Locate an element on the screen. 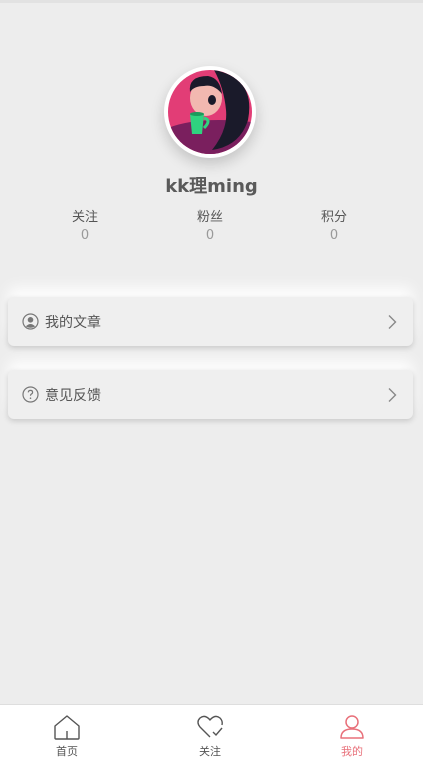 This screenshot has height=760, width=423. profile-stats: 关注 0 粉丝 0 积分 0 is located at coordinates (211, 229).